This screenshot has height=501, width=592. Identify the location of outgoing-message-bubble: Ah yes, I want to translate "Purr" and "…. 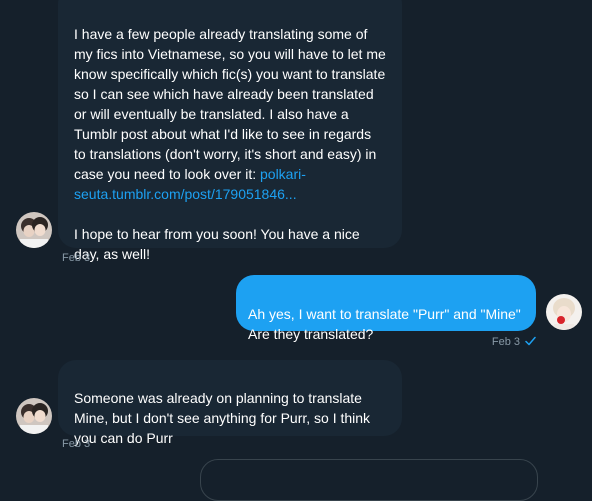
(386, 308).